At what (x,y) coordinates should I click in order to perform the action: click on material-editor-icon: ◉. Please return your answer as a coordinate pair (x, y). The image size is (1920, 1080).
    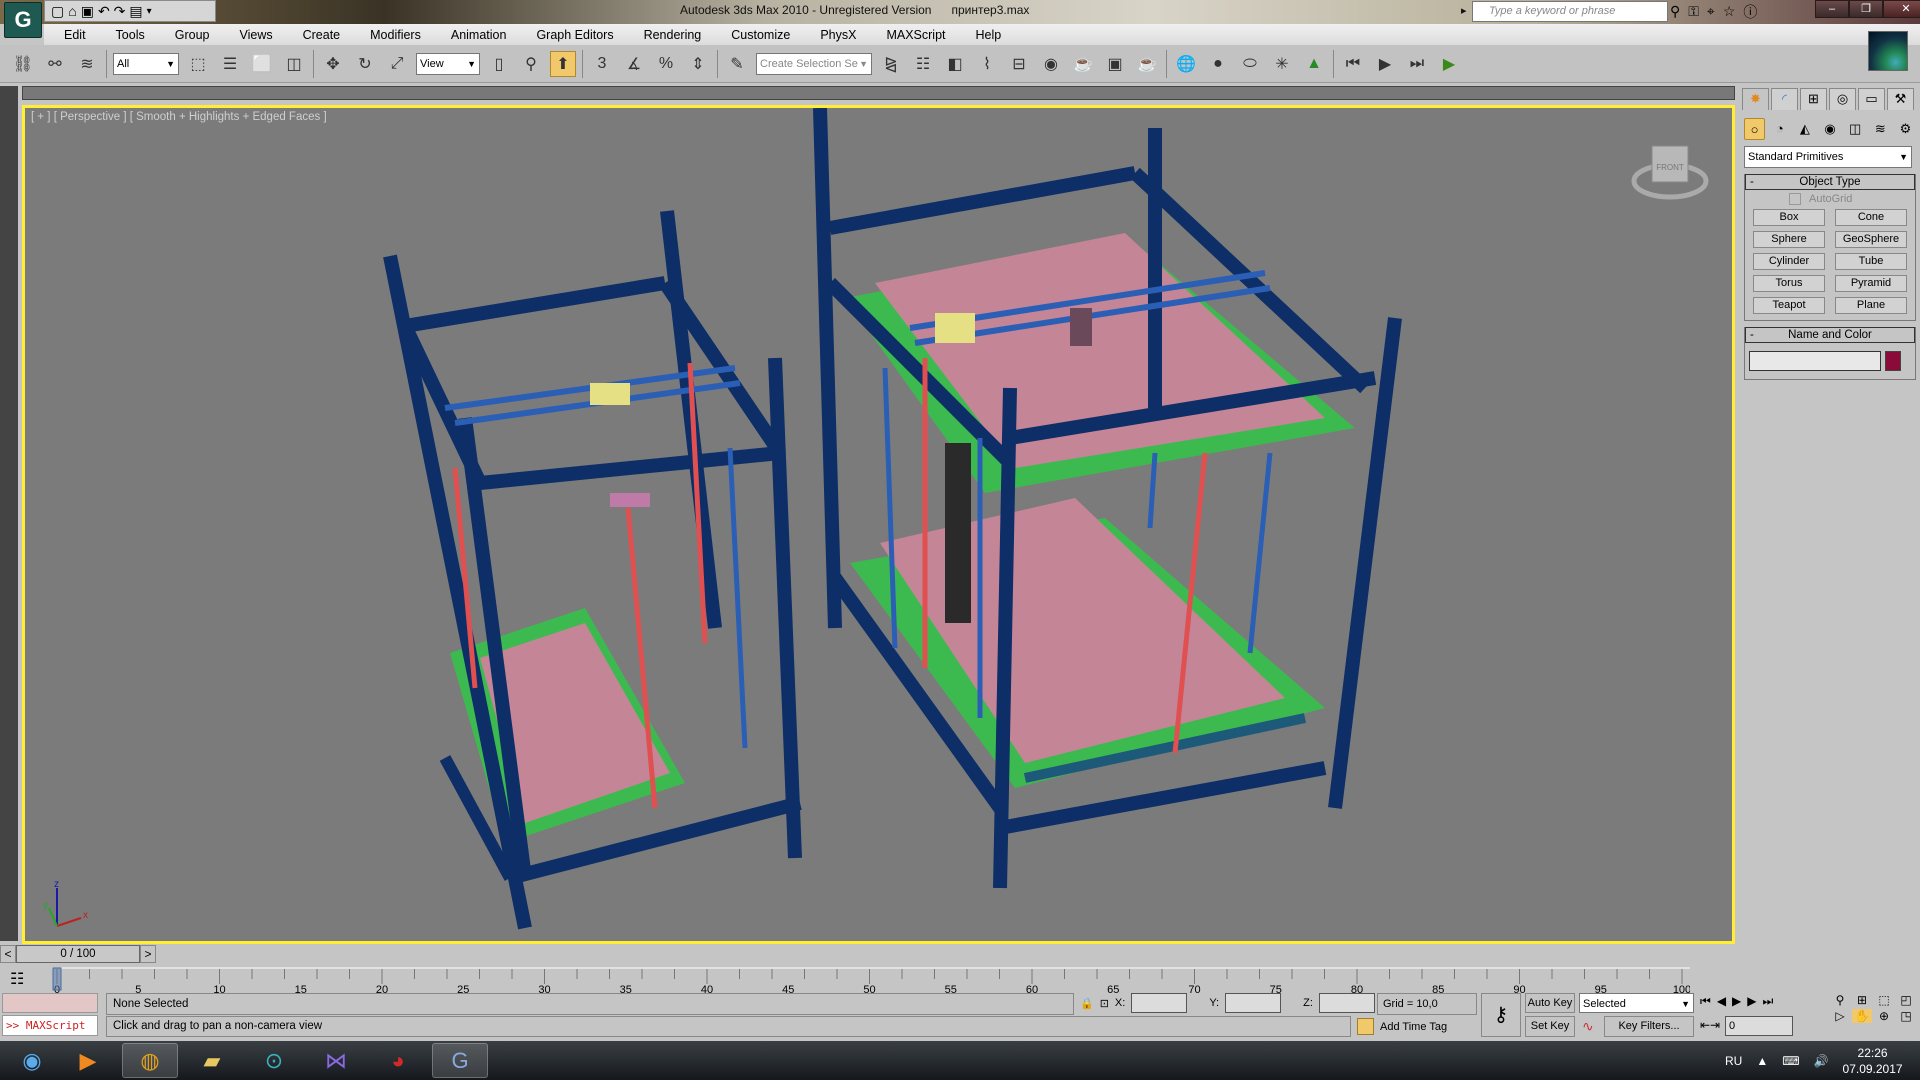
    Looking at the image, I should click on (1051, 64).